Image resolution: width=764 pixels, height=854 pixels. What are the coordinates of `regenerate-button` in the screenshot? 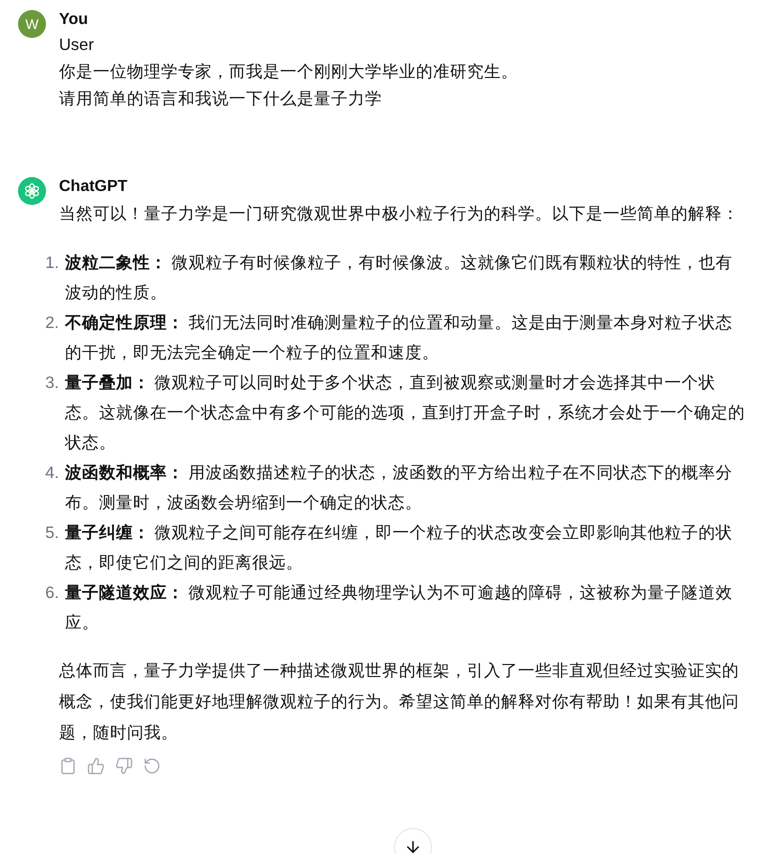 It's located at (152, 766).